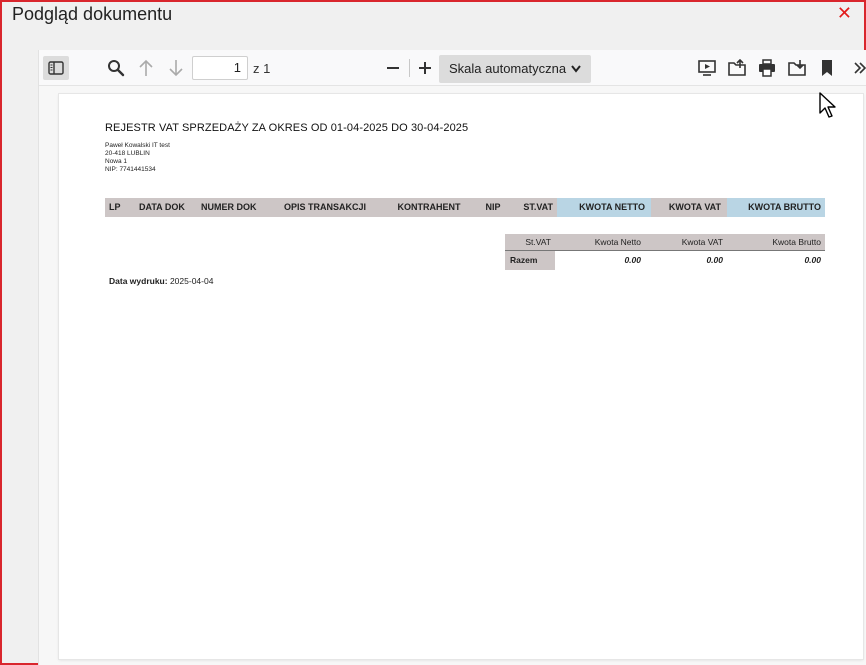 The image size is (866, 665). I want to click on print-date: Data wydruku: 2025-04-04, so click(161, 281).